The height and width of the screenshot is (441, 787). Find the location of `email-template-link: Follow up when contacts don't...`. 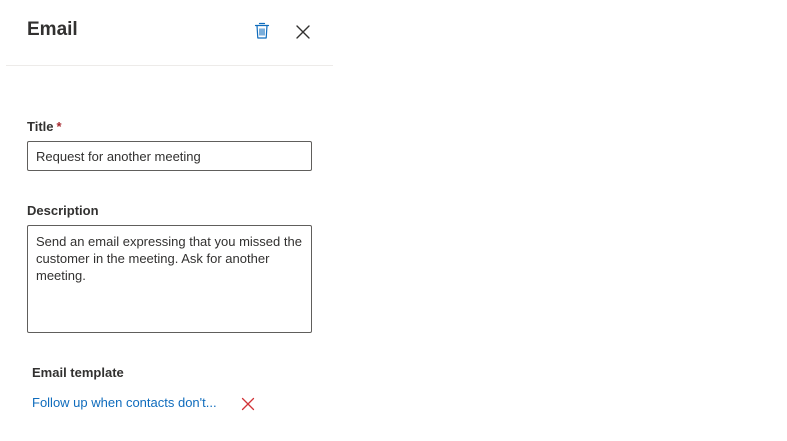

email-template-link: Follow up when contacts don't... is located at coordinates (124, 402).